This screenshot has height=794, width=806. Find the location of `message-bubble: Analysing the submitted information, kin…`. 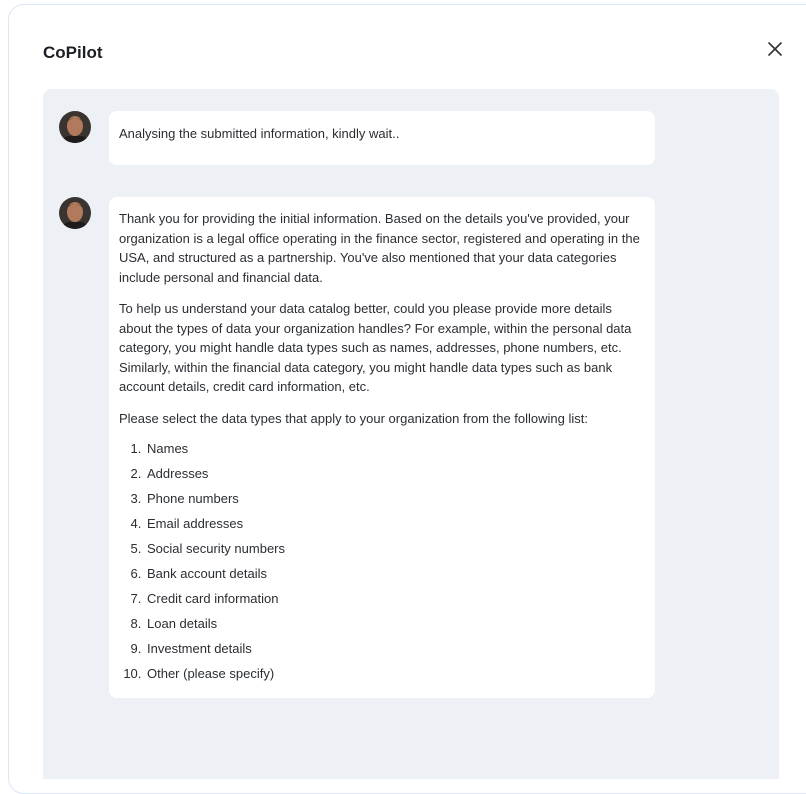

message-bubble: Analysing the submitted information, kin… is located at coordinates (382, 138).